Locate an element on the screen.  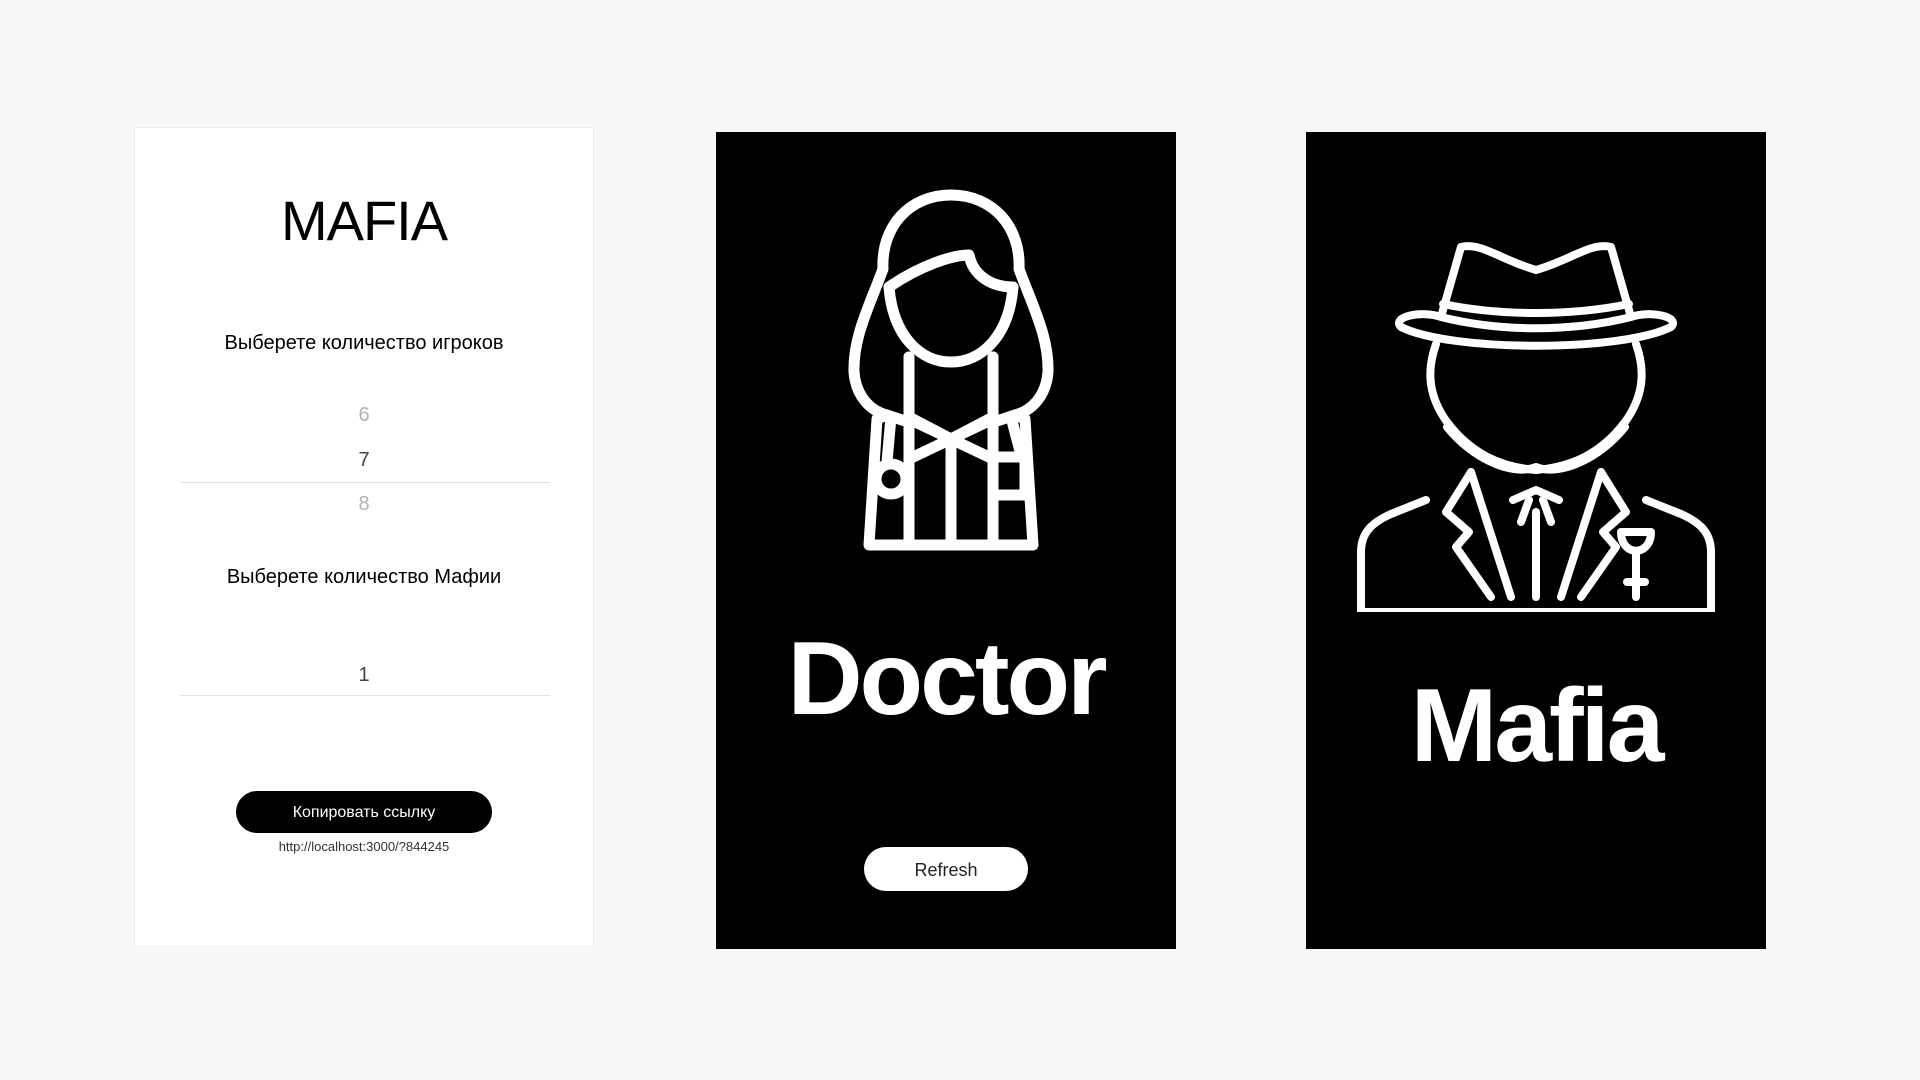
players-option-selected: 7 is located at coordinates (364, 460).